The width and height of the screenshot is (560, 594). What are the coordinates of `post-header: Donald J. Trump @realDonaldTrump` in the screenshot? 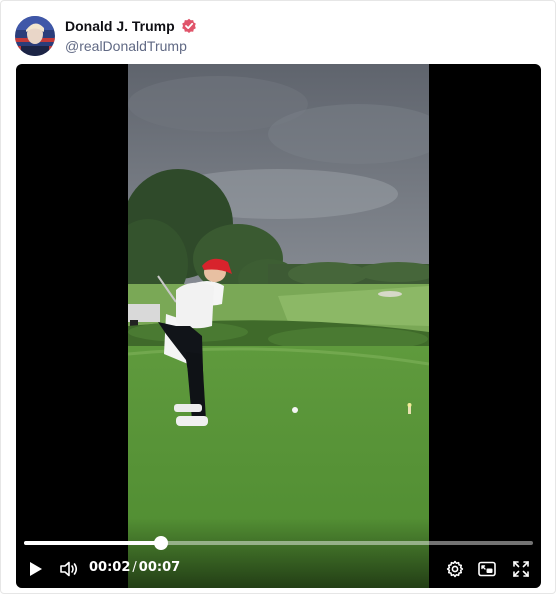 It's located at (106, 36).